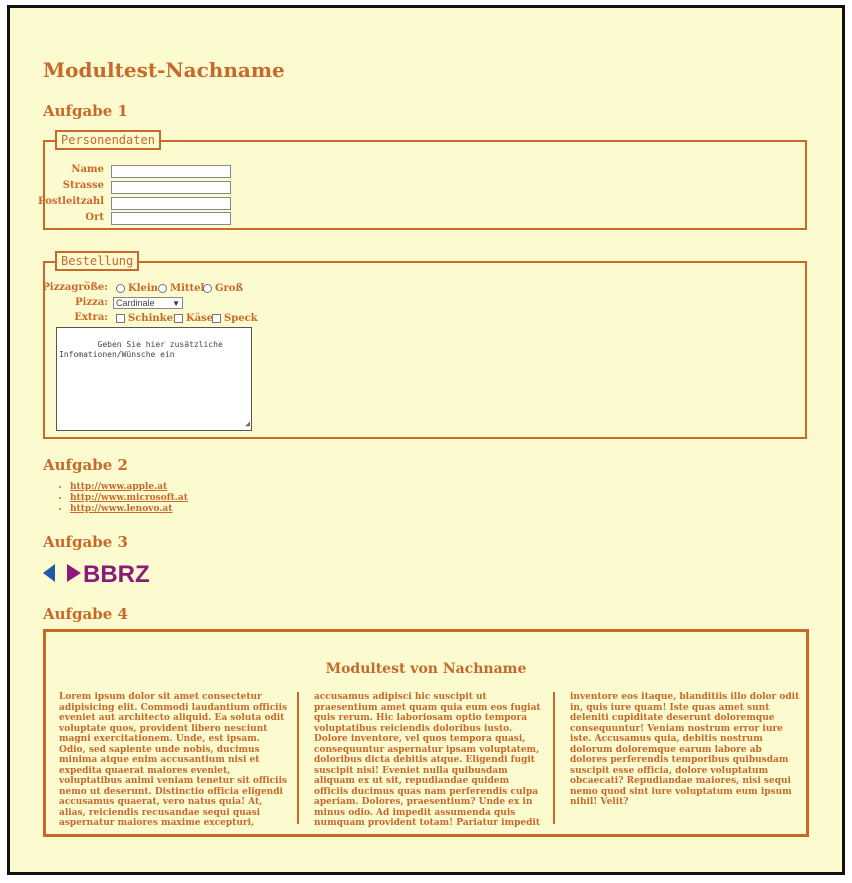 This screenshot has width=852, height=883. What do you see at coordinates (97, 261) in the screenshot?
I see `order-legend: Bestellung` at bounding box center [97, 261].